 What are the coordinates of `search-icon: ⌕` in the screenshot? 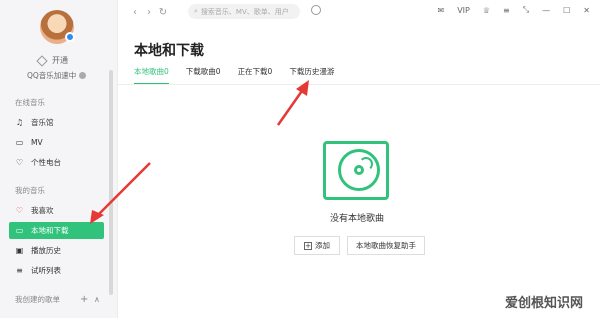 It's located at (196, 11).